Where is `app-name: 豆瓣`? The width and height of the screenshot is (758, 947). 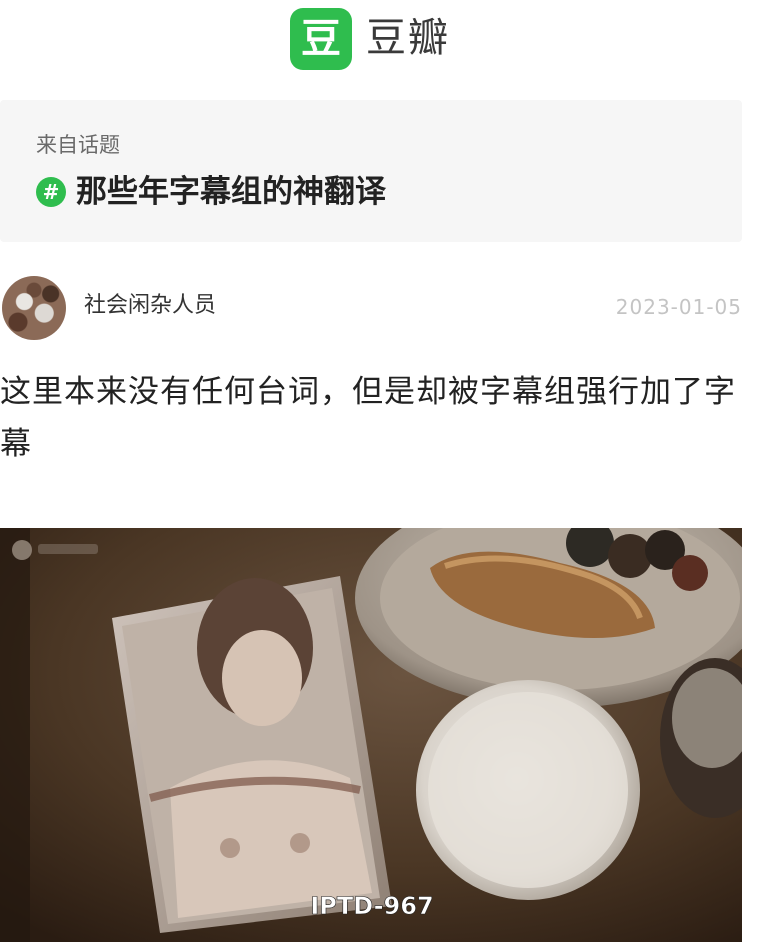
app-name: 豆瓣 is located at coordinates (408, 38).